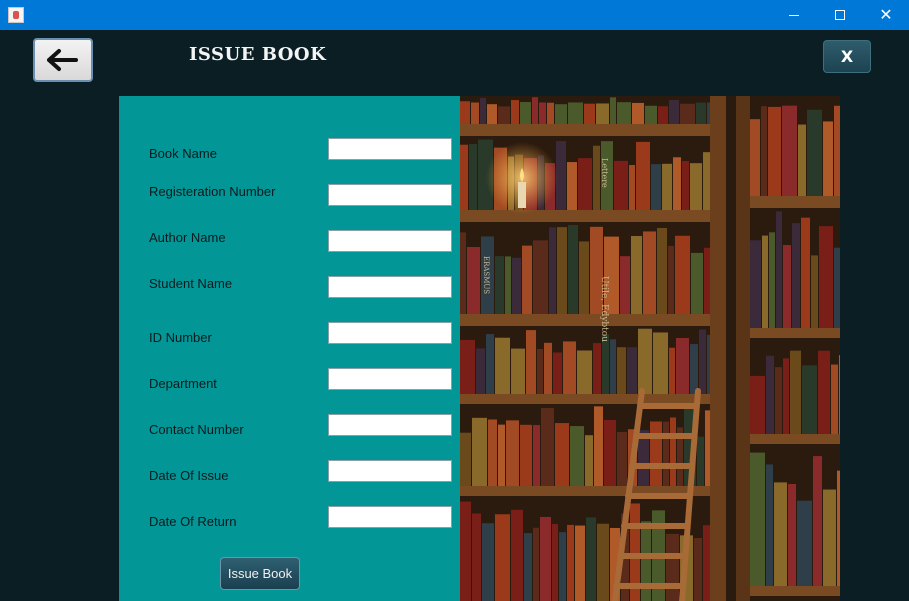 The width and height of the screenshot is (909, 601). I want to click on author-name-input, so click(390, 241).